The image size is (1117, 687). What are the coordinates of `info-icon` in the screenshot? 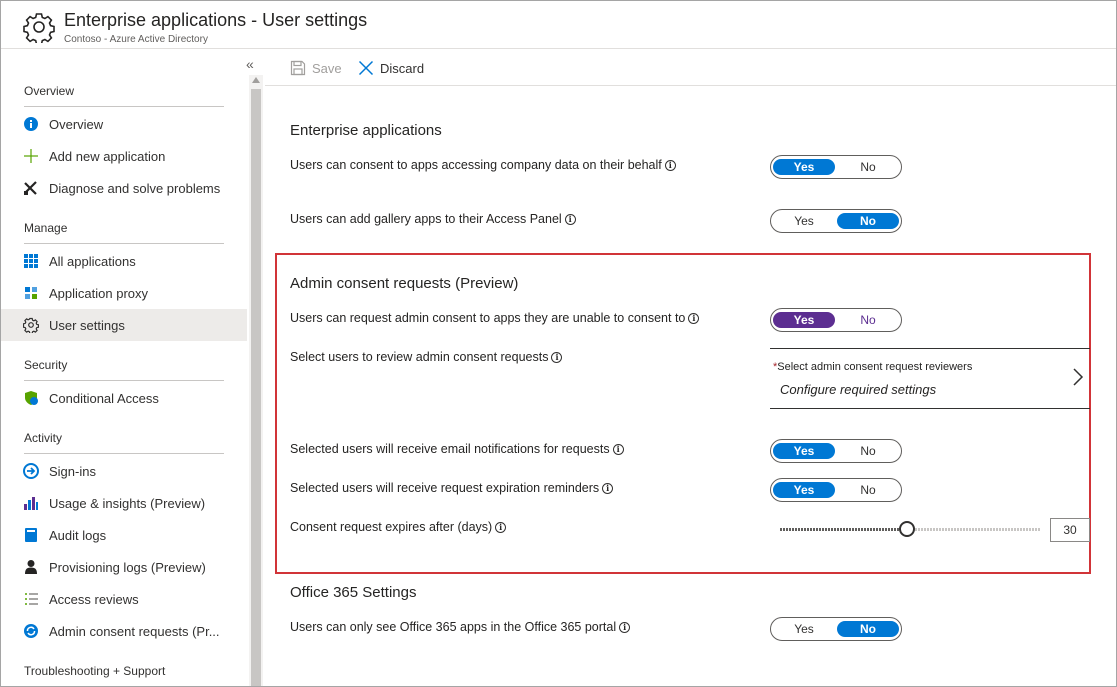 It's located at (31, 124).